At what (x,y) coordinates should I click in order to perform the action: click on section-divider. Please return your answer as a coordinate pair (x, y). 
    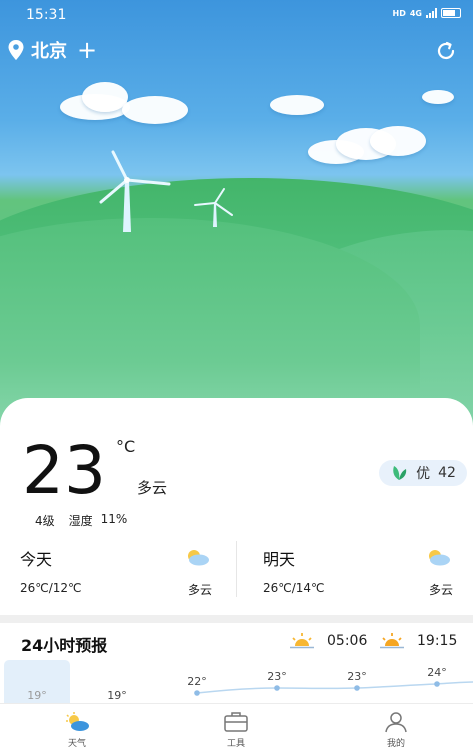
    Looking at the image, I should click on (236, 619).